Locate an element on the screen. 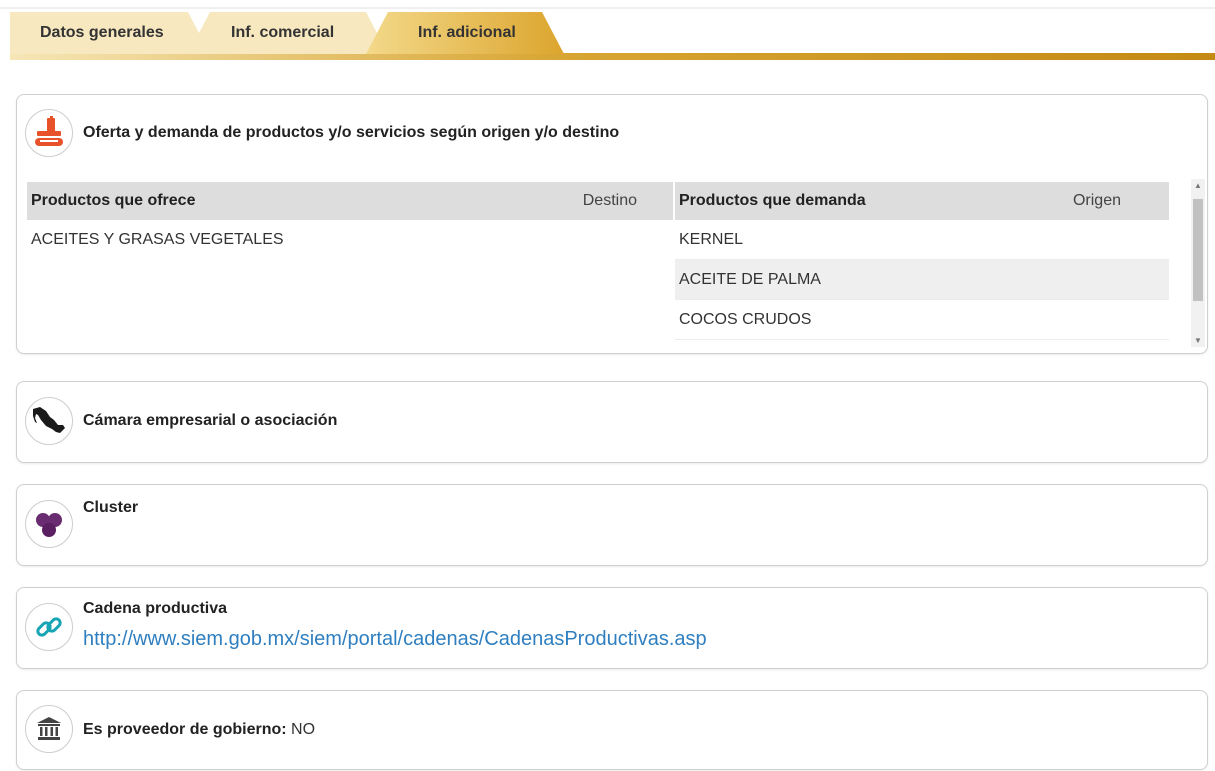 Image resolution: width=1215 pixels, height=771 pixels. tab-label: Inf. comercial is located at coordinates (283, 32).